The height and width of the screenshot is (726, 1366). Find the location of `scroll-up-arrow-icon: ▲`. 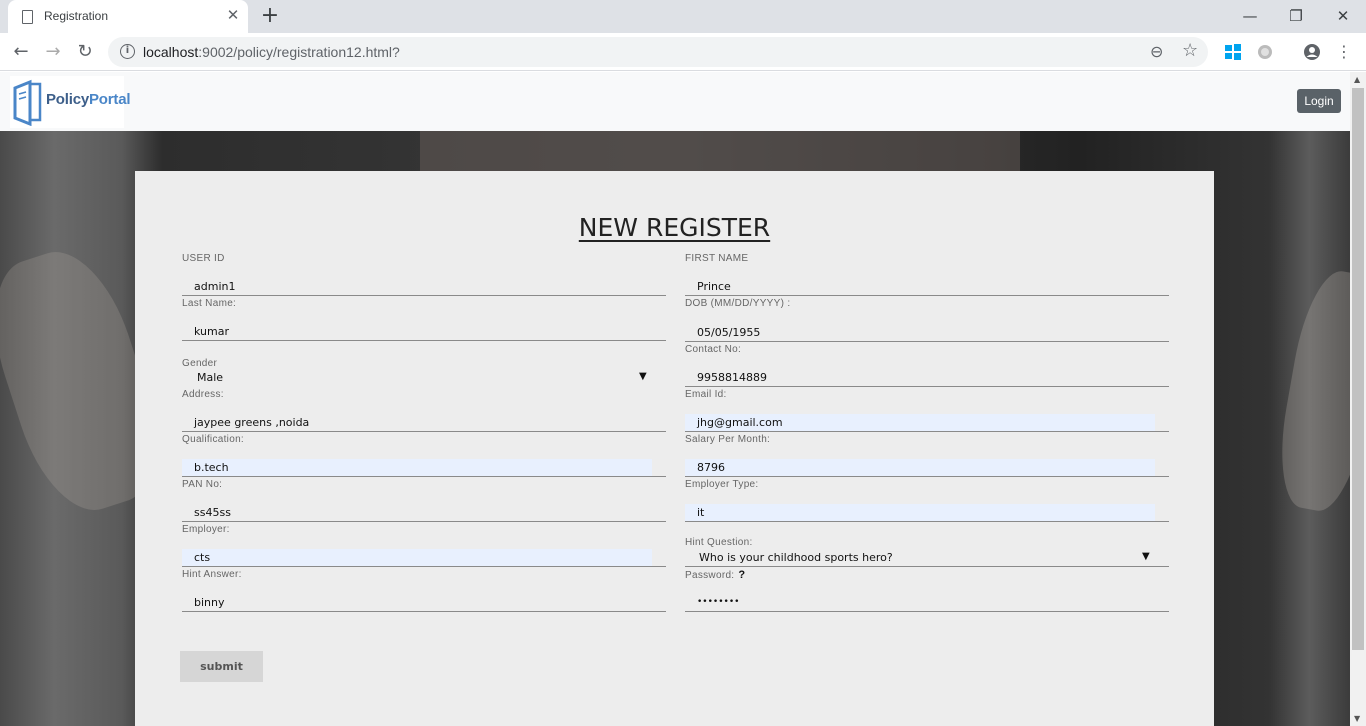

scroll-up-arrow-icon: ▲ is located at coordinates (1357, 79).